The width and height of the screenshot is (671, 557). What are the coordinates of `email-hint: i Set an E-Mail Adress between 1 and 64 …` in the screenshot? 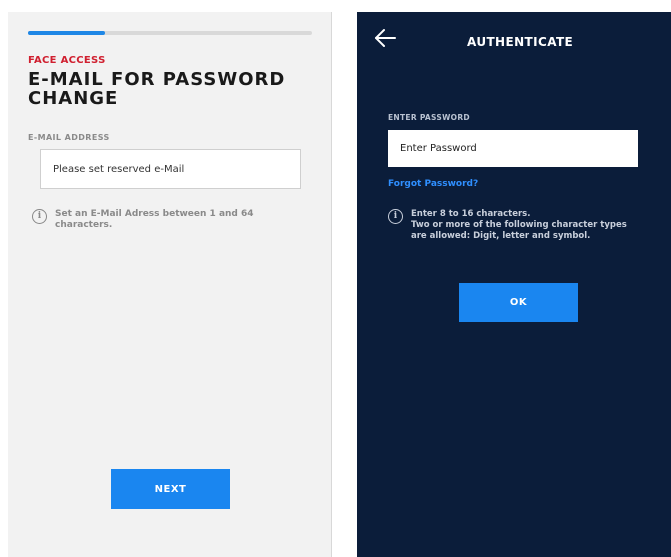 It's located at (167, 220).